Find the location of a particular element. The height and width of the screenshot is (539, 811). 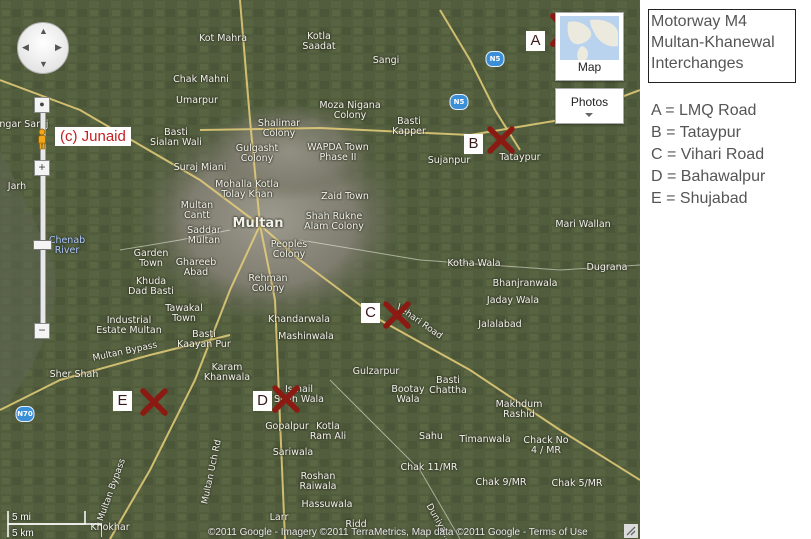

cross-marker-b is located at coordinates (501, 140).